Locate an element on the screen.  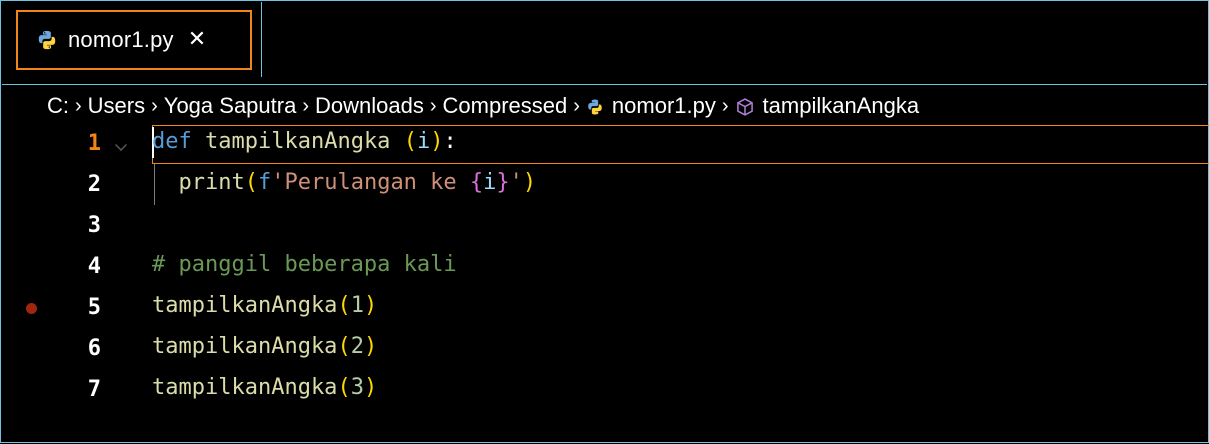
breadcrumb-file-label: nomor1.py is located at coordinates (663, 105).